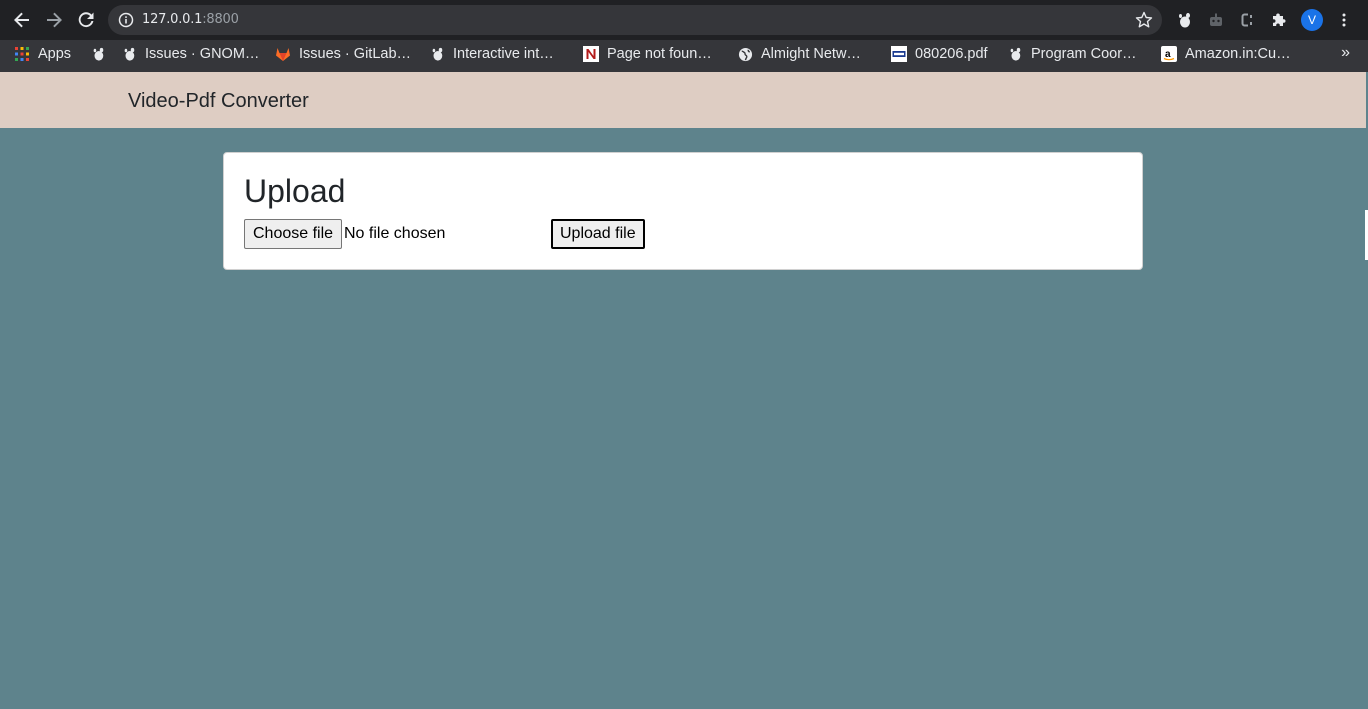 The width and height of the screenshot is (1368, 709). I want to click on nec-logo-icon, so click(899, 54).